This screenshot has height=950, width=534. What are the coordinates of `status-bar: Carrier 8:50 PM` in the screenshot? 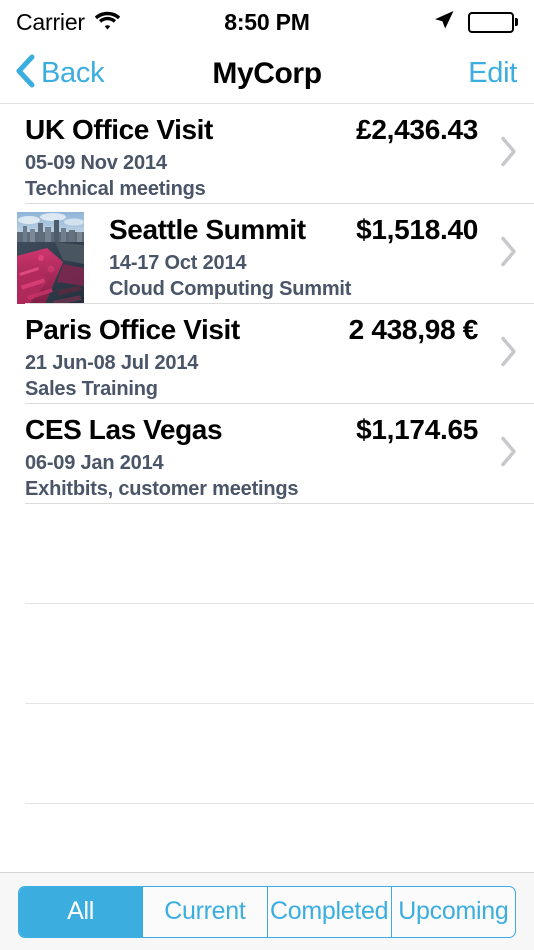 It's located at (267, 22).